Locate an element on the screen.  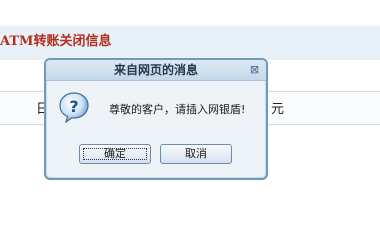
dialog-titlebar: 来自网页的消息 ⊠ is located at coordinates (156, 70).